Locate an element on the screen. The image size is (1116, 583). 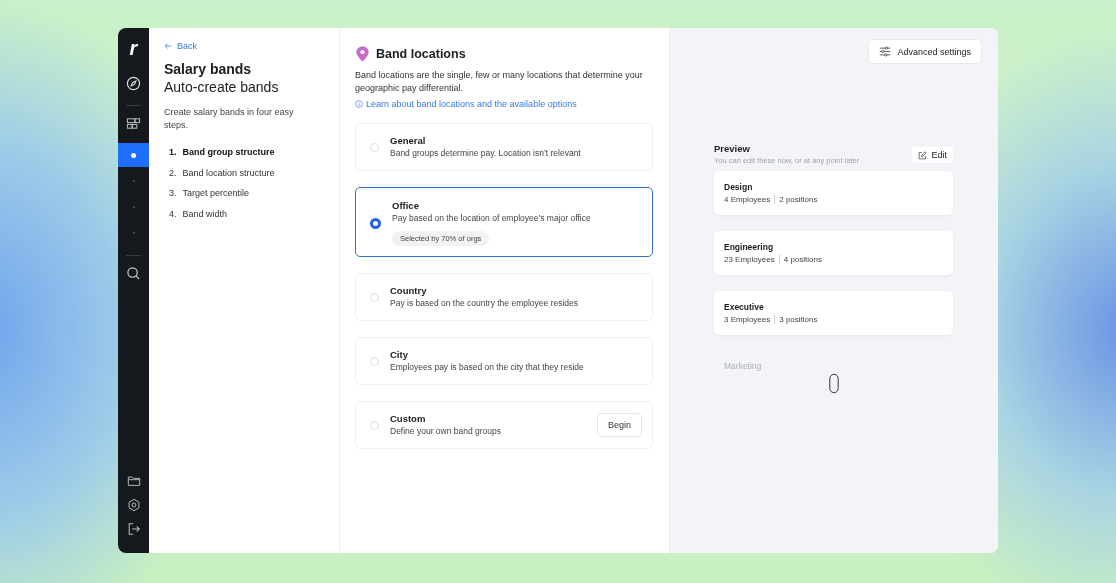
blocks-icon is located at coordinates (133, 123).